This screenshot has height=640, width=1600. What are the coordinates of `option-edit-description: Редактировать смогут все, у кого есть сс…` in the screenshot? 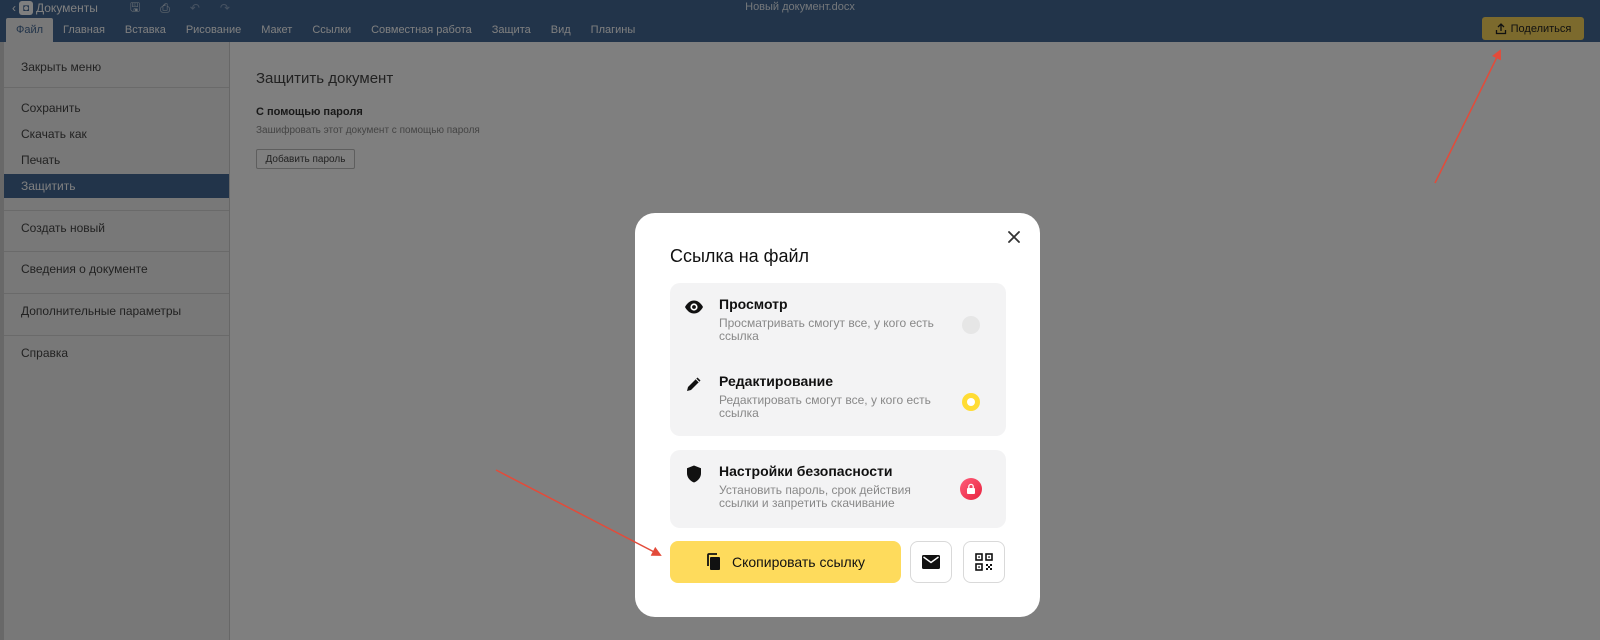 It's located at (825, 406).